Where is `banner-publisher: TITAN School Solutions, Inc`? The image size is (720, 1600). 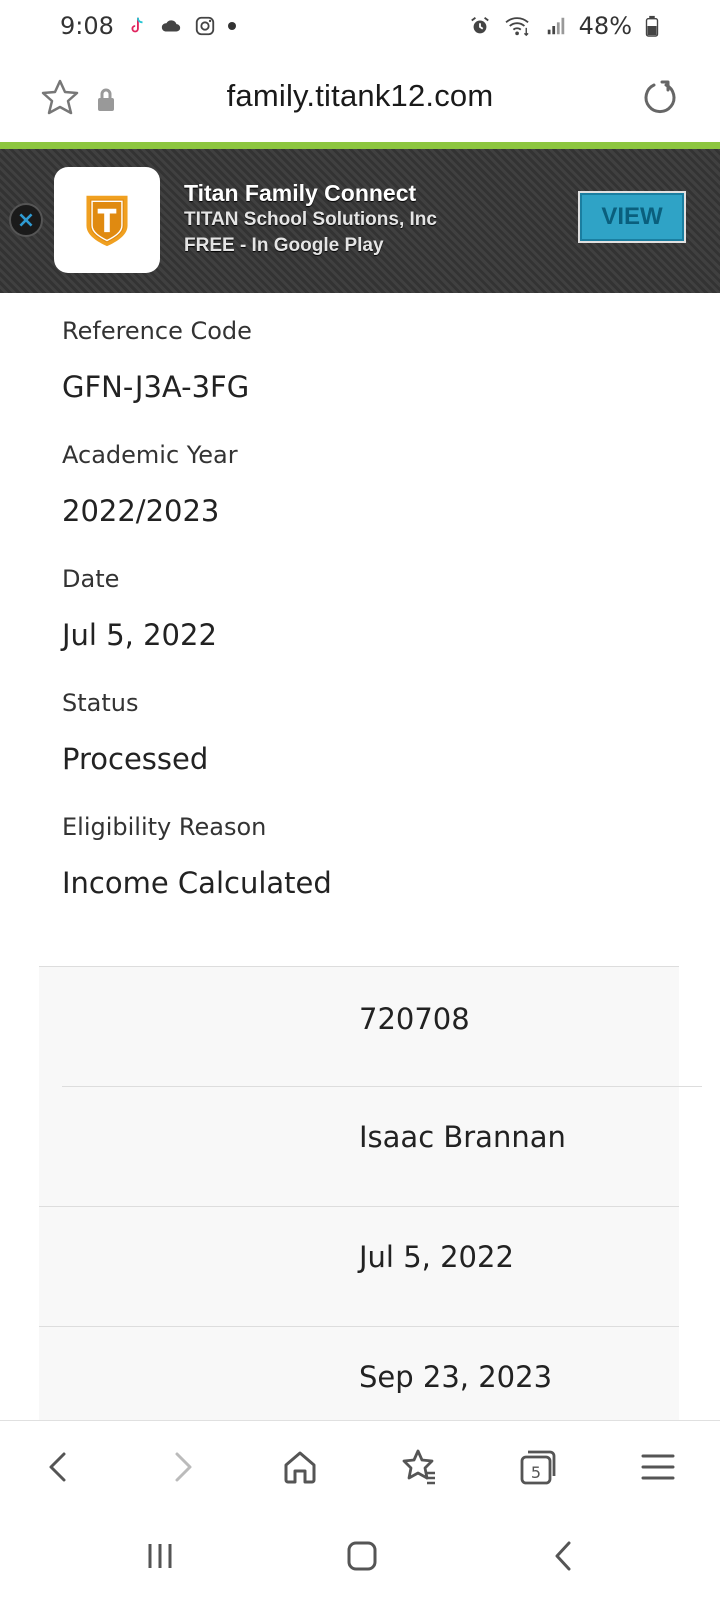 banner-publisher: TITAN School Solutions, Inc is located at coordinates (310, 219).